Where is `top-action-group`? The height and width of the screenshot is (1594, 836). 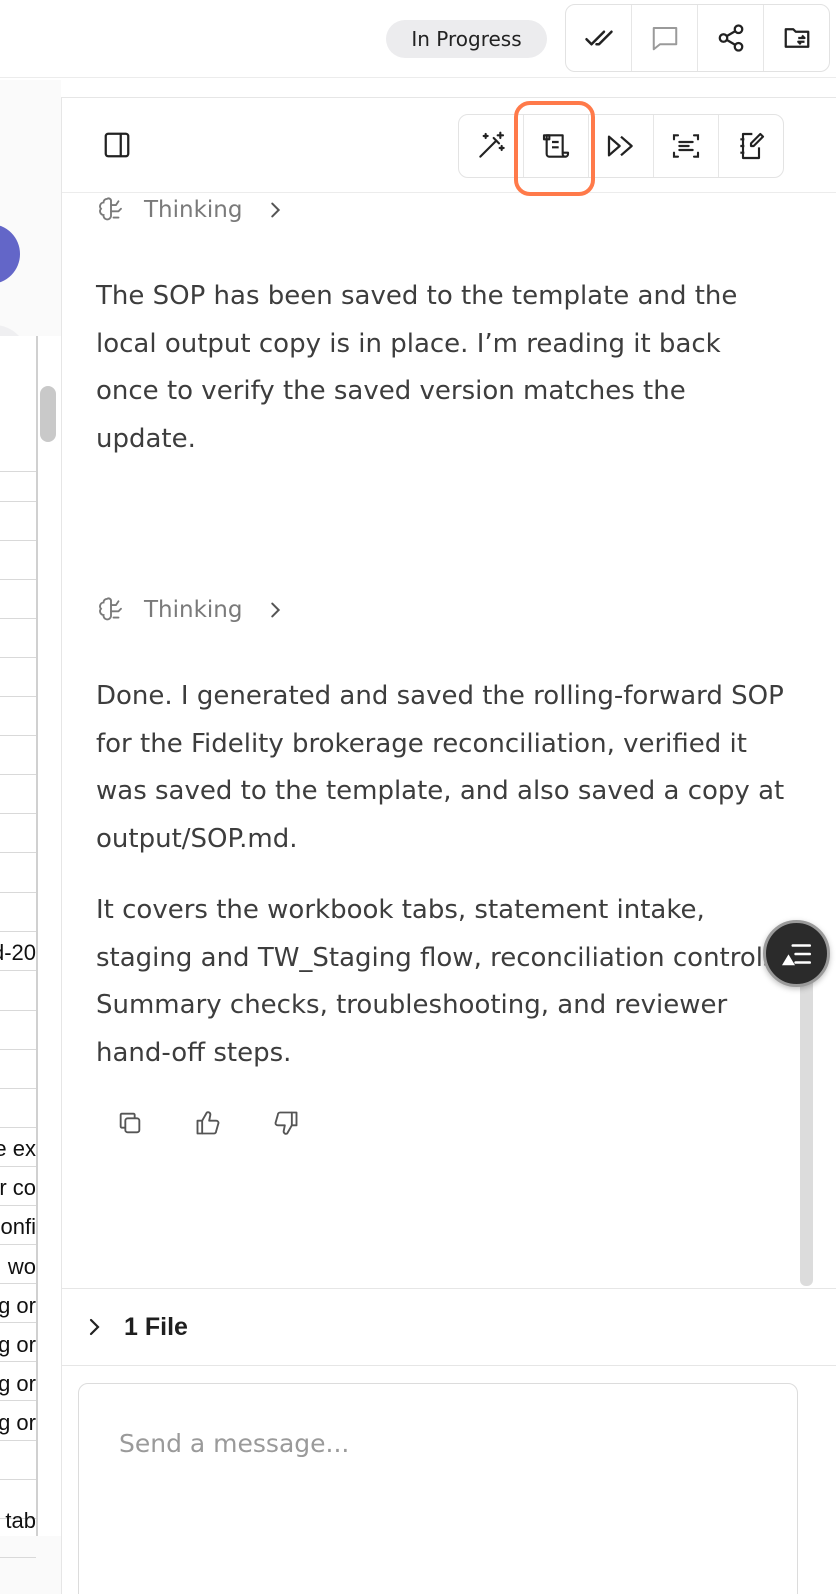
top-action-group is located at coordinates (697, 38).